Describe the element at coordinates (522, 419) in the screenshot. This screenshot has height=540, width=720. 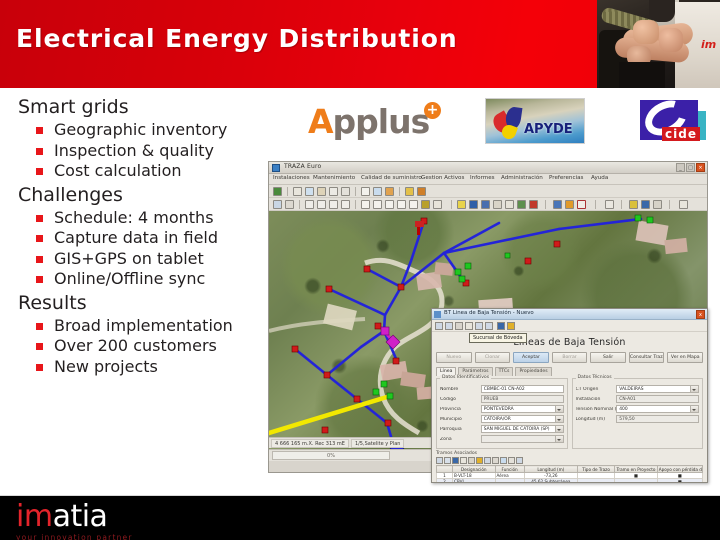
I see `municipio-select: CATOIRA/OR` at that location.